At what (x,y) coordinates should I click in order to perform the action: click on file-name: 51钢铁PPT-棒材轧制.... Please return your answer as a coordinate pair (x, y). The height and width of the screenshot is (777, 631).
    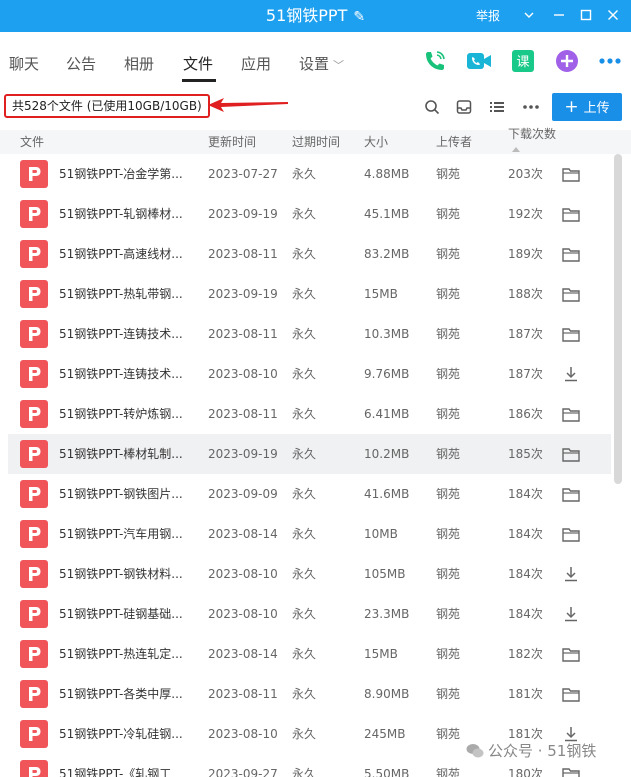
    Looking at the image, I should click on (124, 454).